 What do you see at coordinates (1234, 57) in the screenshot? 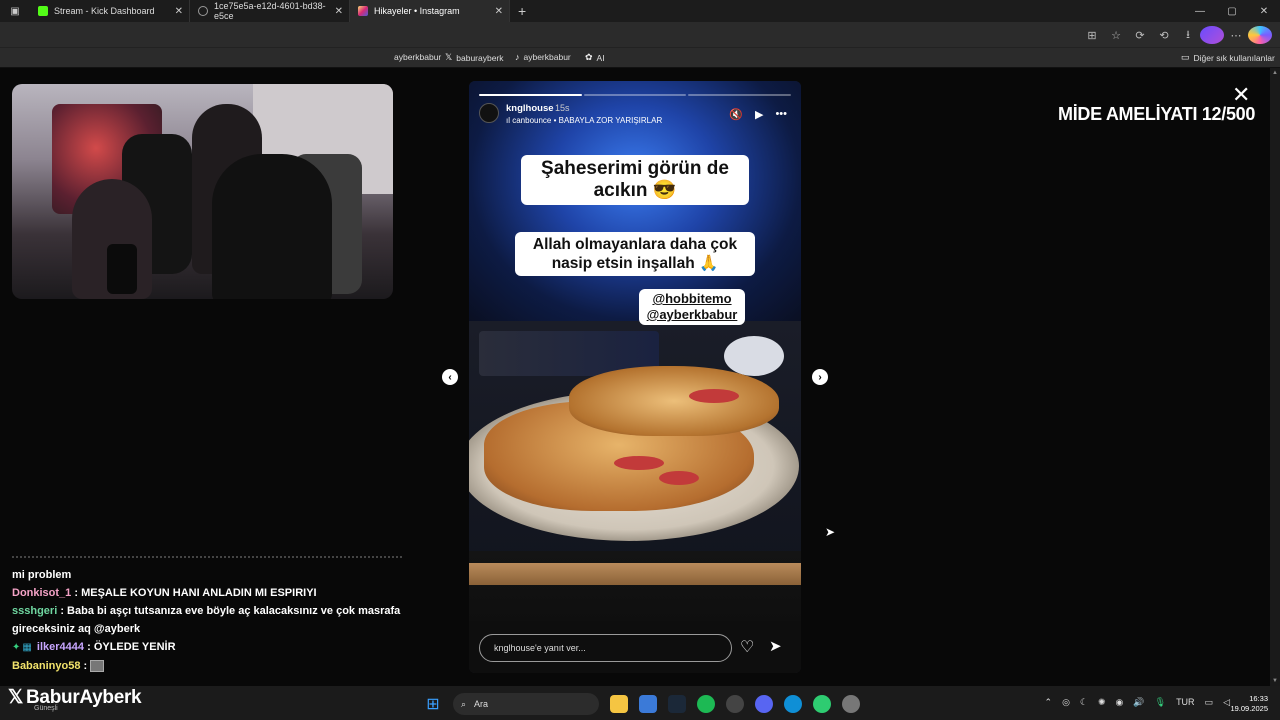
I see `bookmark-label: Diğer sık kullanılanlar` at bounding box center [1234, 57].